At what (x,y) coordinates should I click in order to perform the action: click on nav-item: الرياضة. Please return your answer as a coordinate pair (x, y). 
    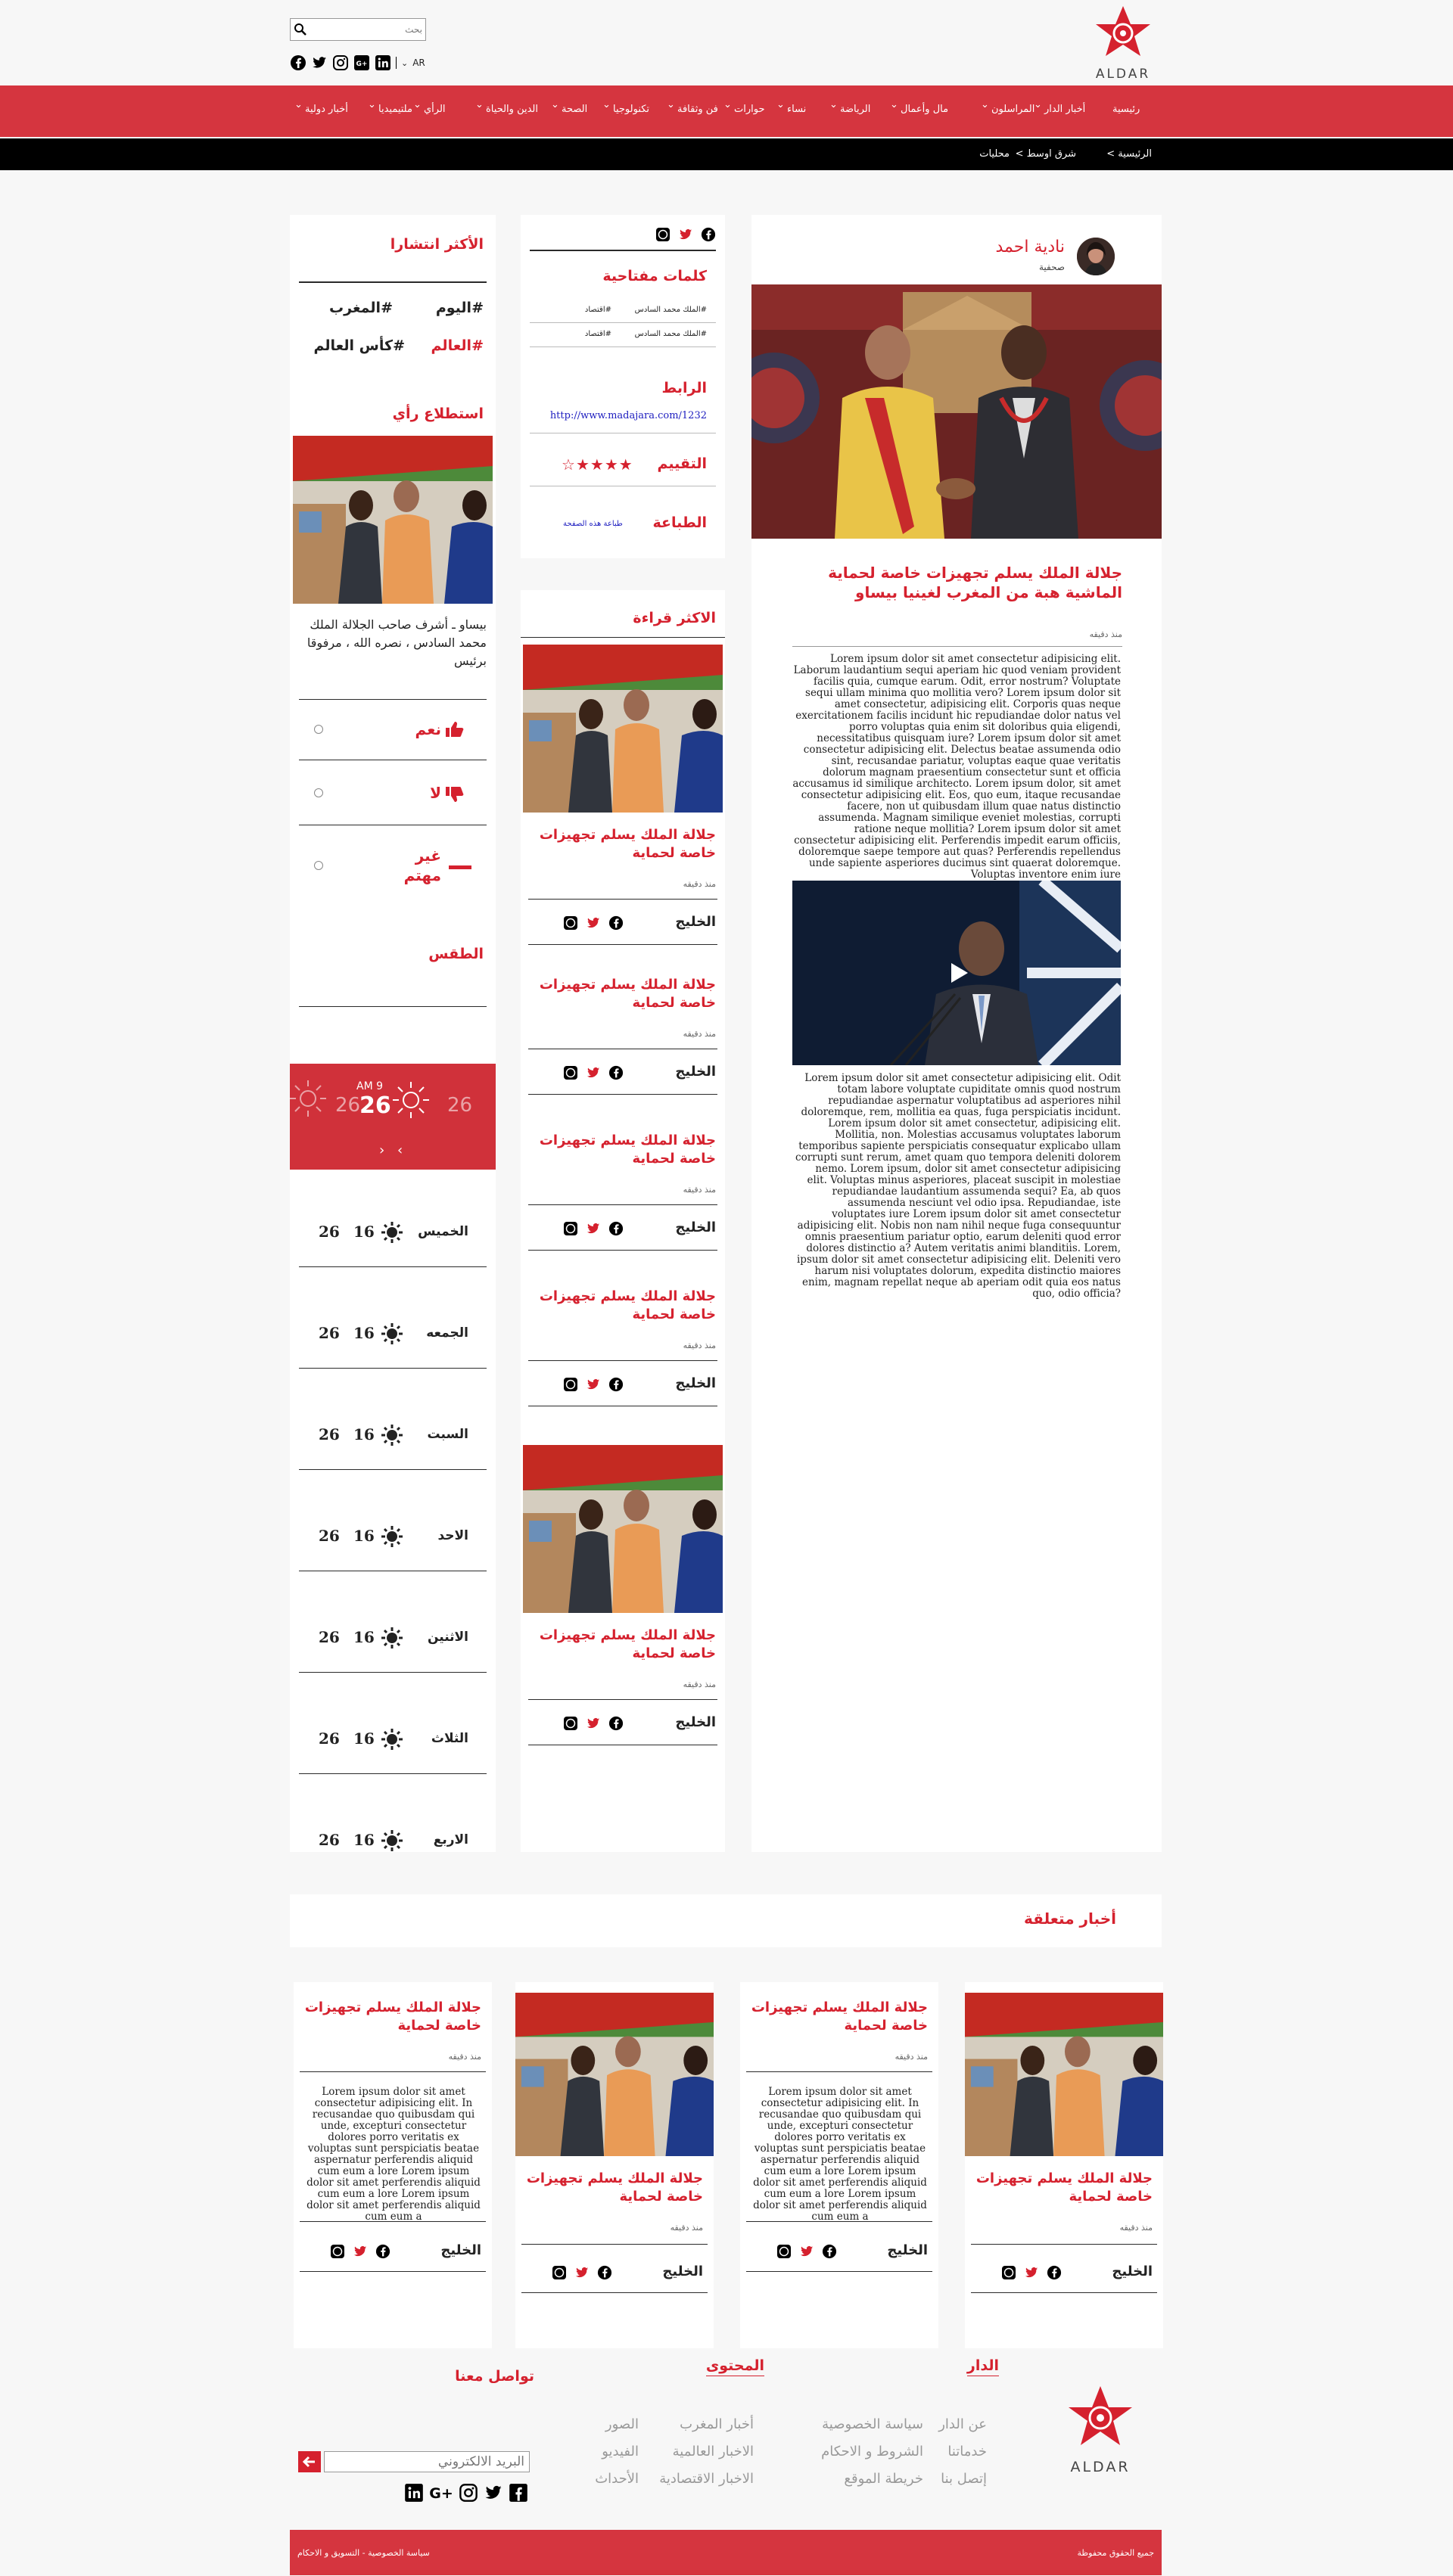
    Looking at the image, I should click on (855, 109).